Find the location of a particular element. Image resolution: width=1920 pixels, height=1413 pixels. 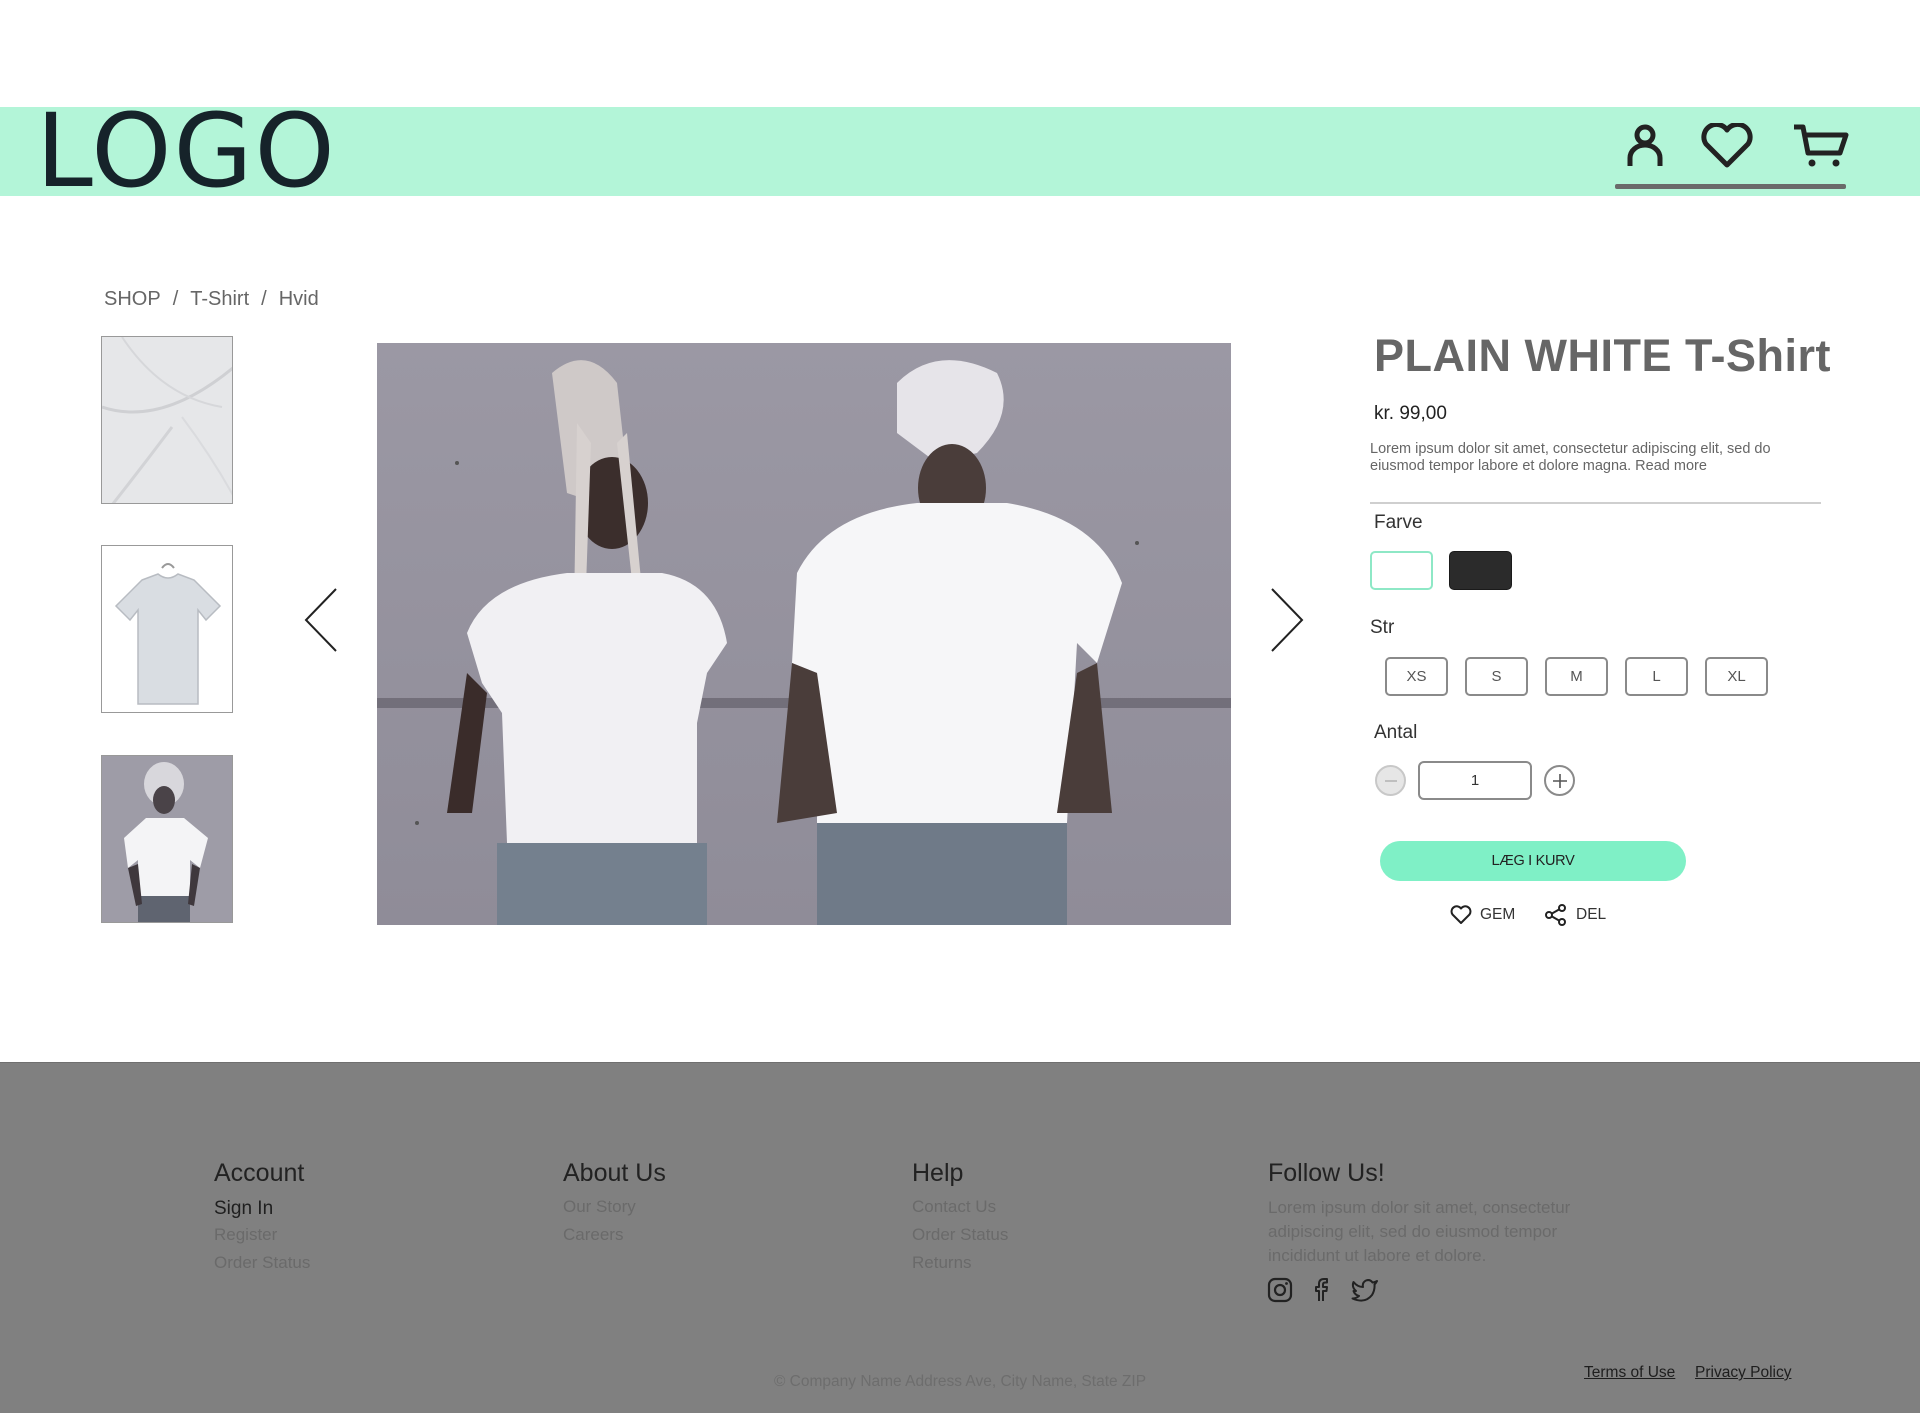

heart-icon is located at coordinates (1727, 146).